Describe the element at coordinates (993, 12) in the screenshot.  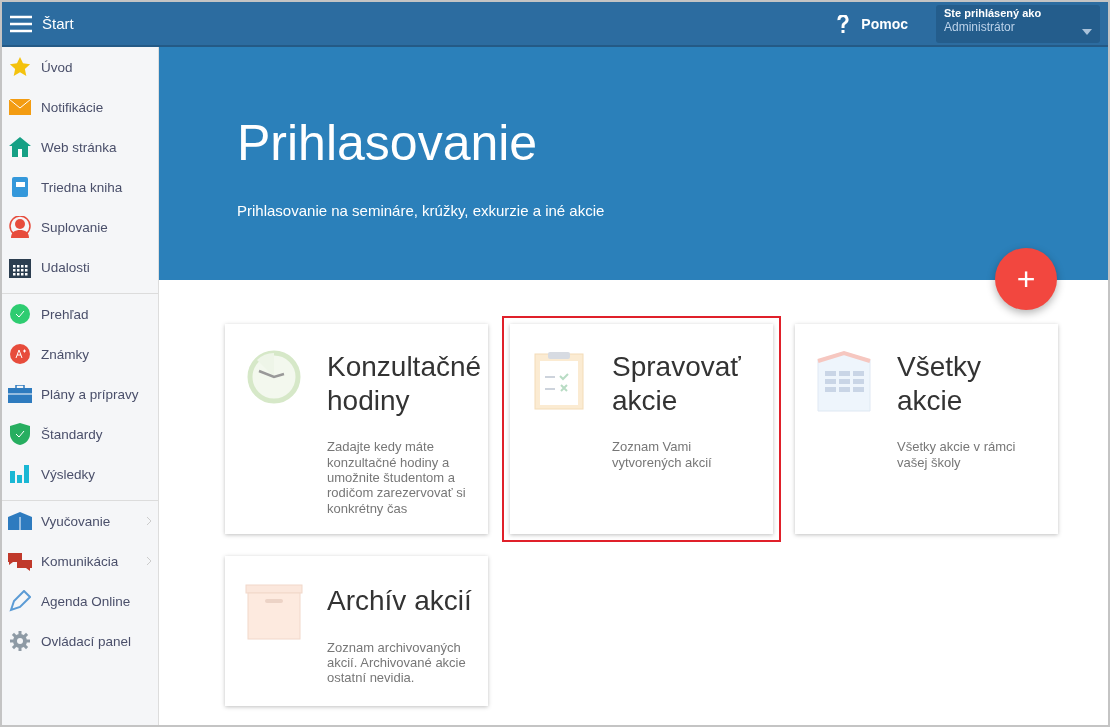
I see `user-label: Ste prihlásený ako` at that location.